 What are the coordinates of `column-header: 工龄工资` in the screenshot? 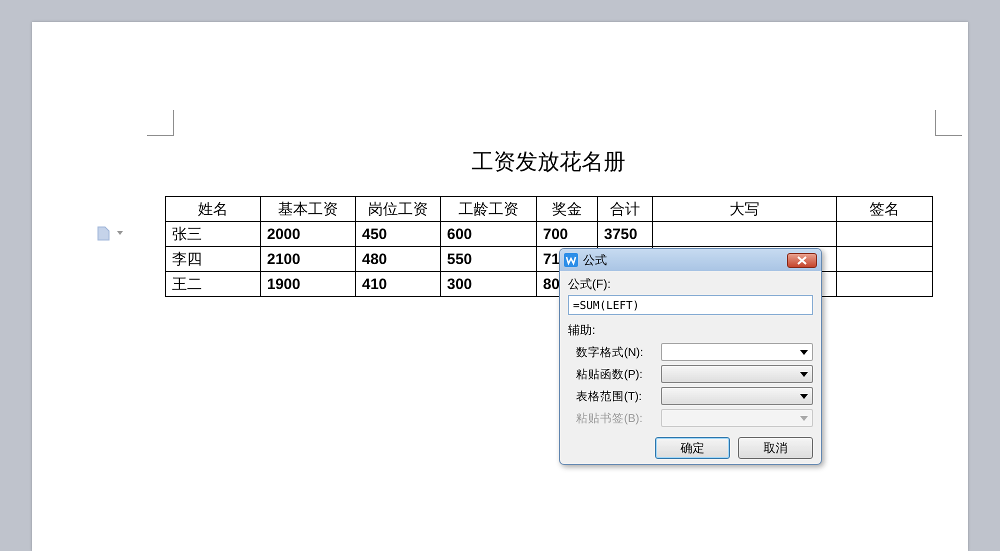 It's located at (488, 209).